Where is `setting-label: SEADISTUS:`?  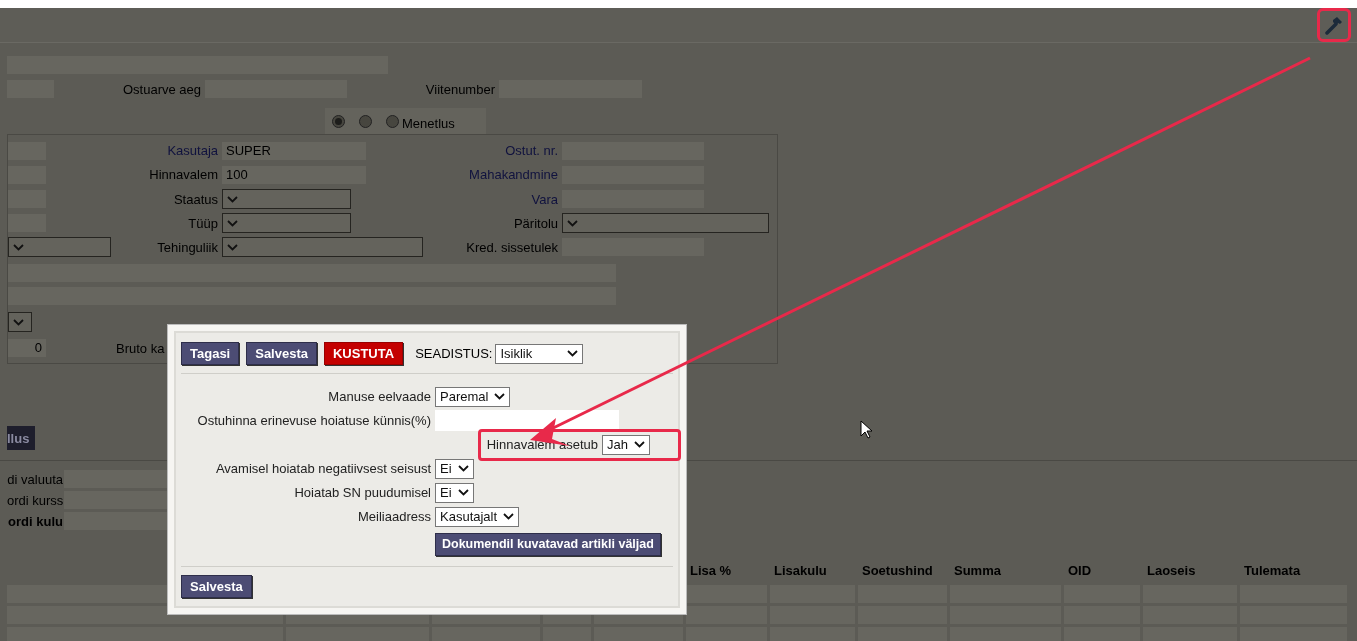
setting-label: SEADISTUS: is located at coordinates (454, 353).